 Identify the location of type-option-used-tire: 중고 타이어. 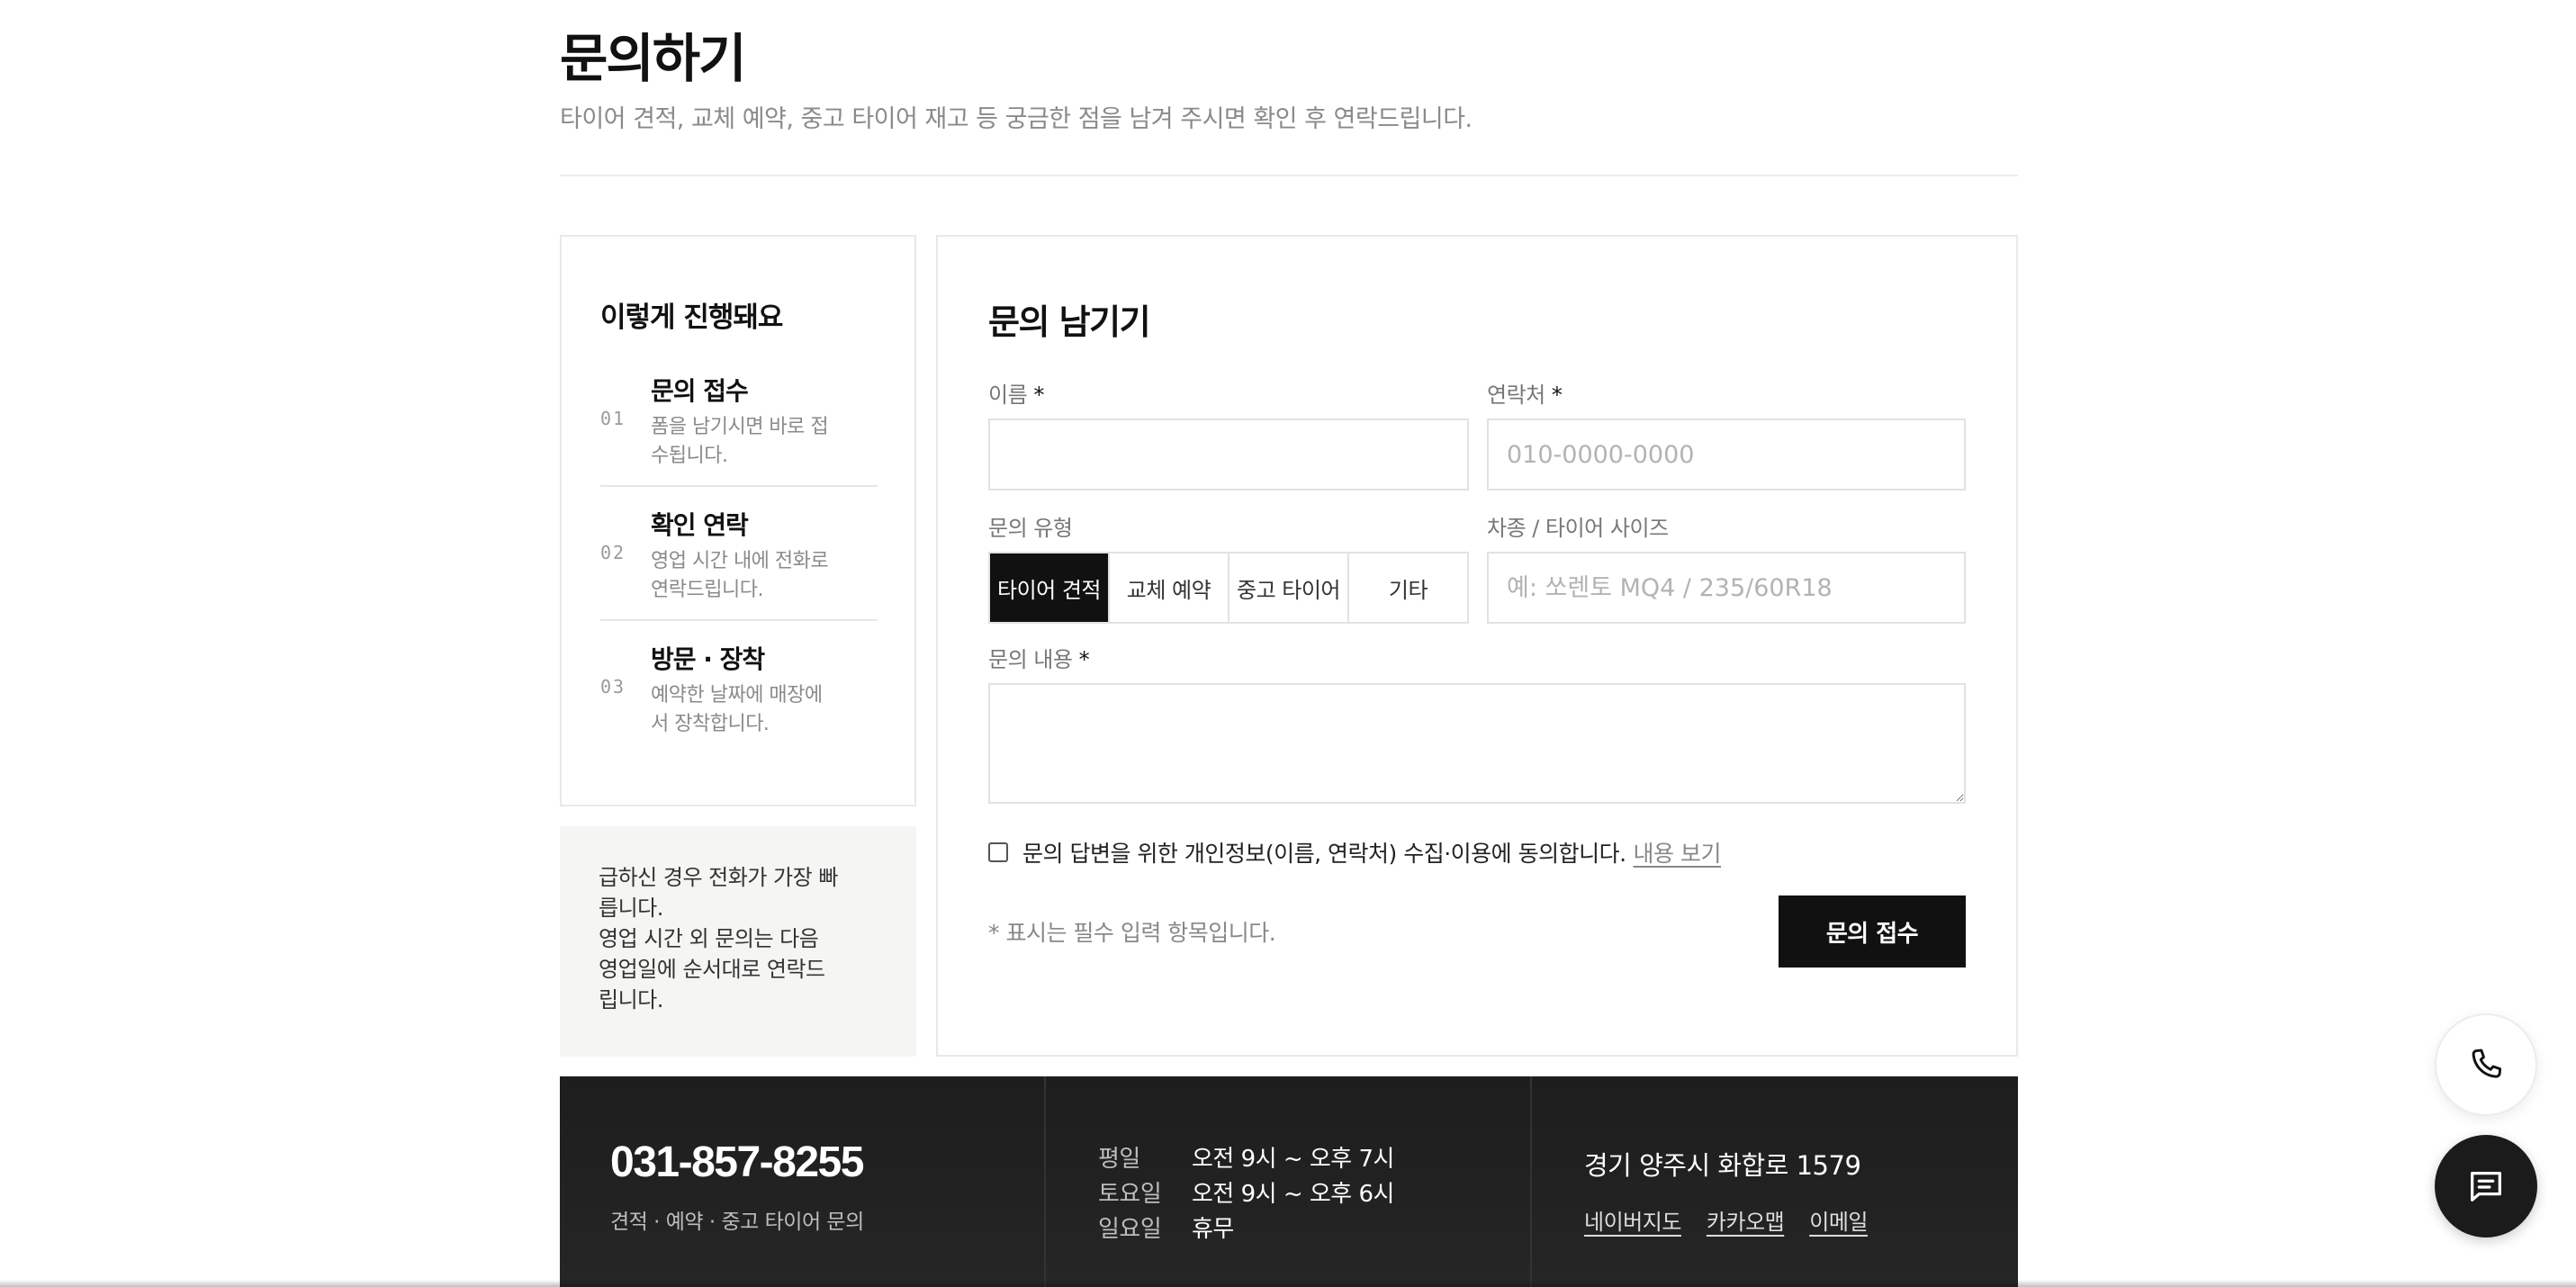
(1289, 588).